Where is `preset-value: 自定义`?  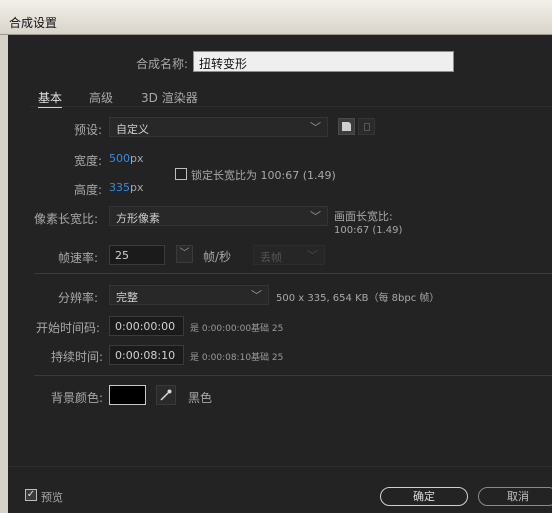 preset-value: 自定义 is located at coordinates (132, 129).